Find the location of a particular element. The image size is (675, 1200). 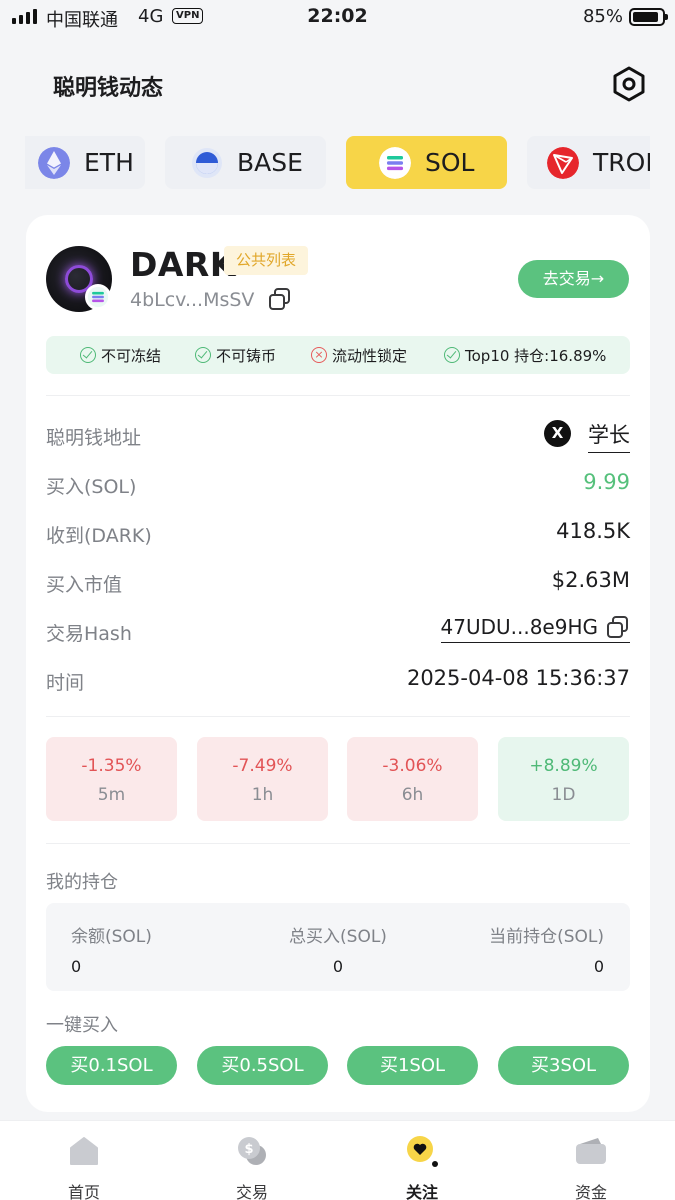

nav-funds: 资金 is located at coordinates (591, 1160).